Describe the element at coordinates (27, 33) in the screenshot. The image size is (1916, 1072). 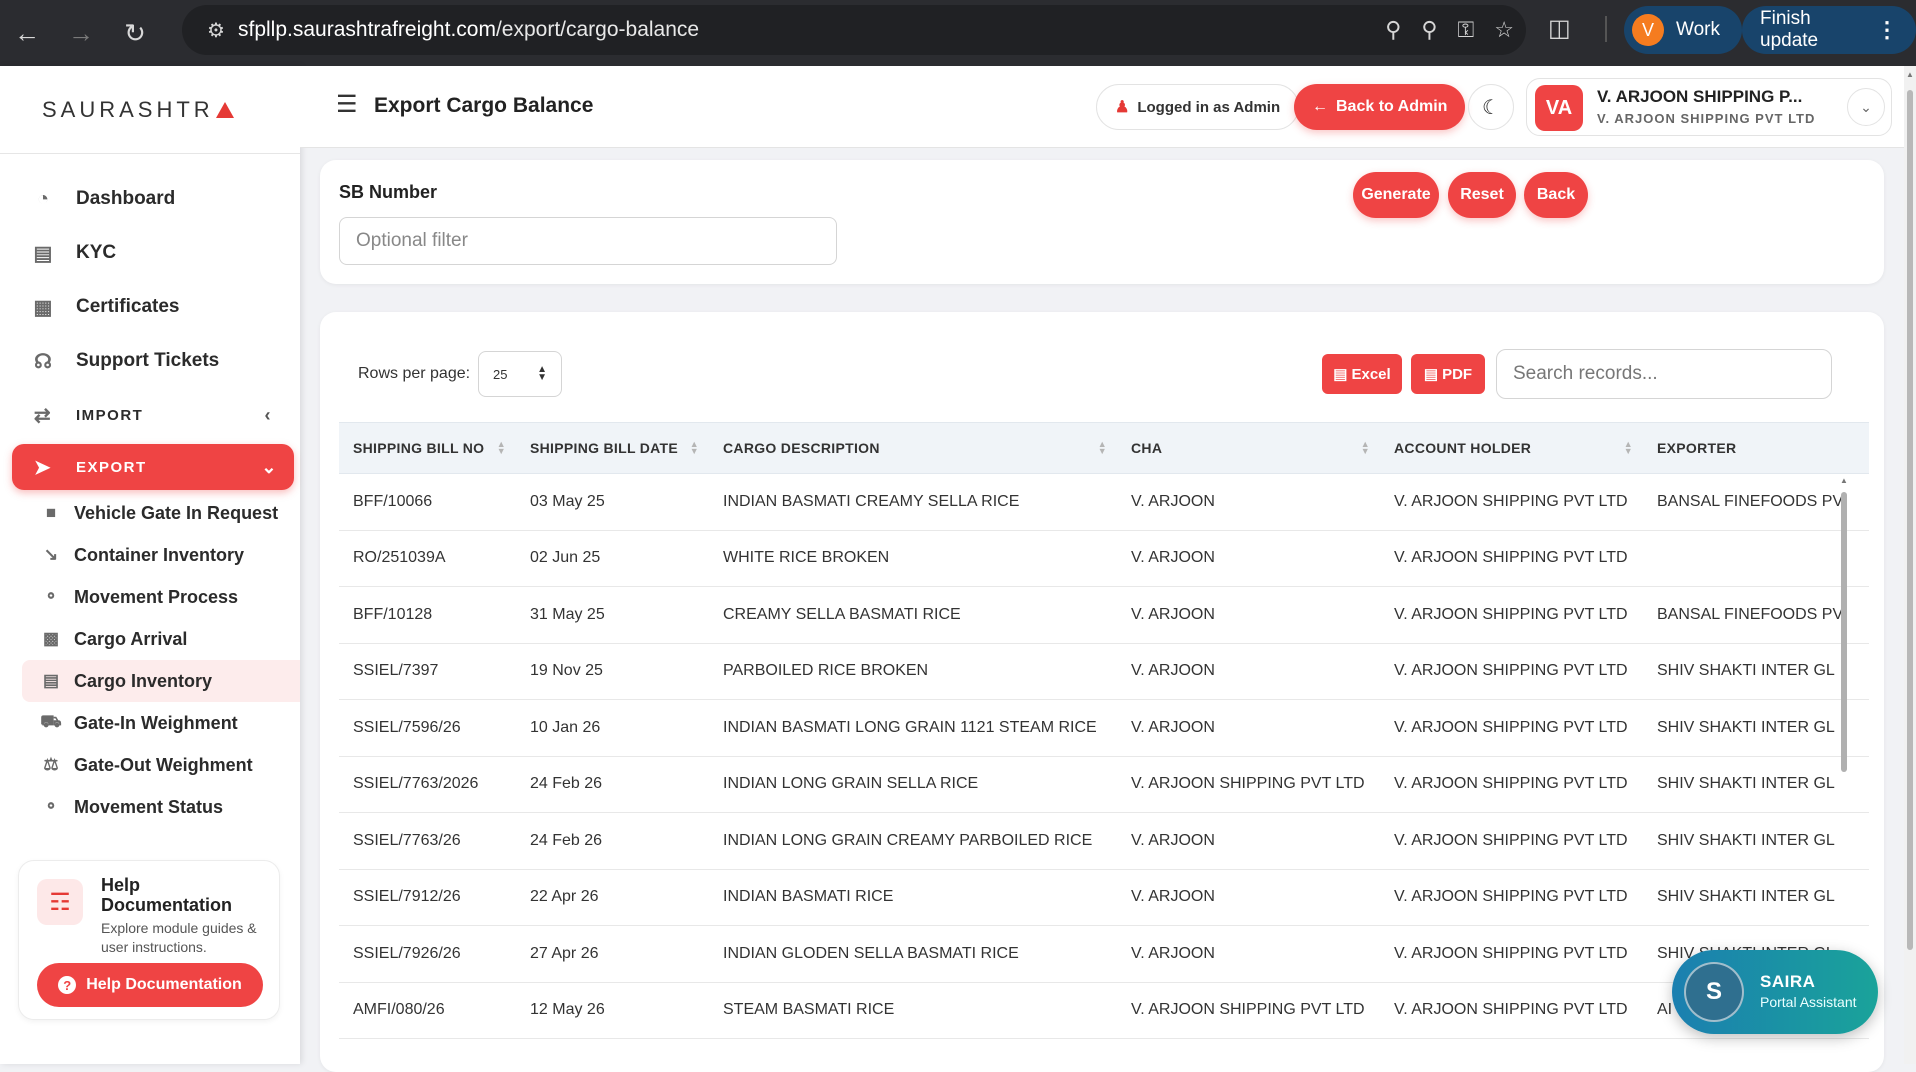
I see `back-arrow-icon: ←` at that location.